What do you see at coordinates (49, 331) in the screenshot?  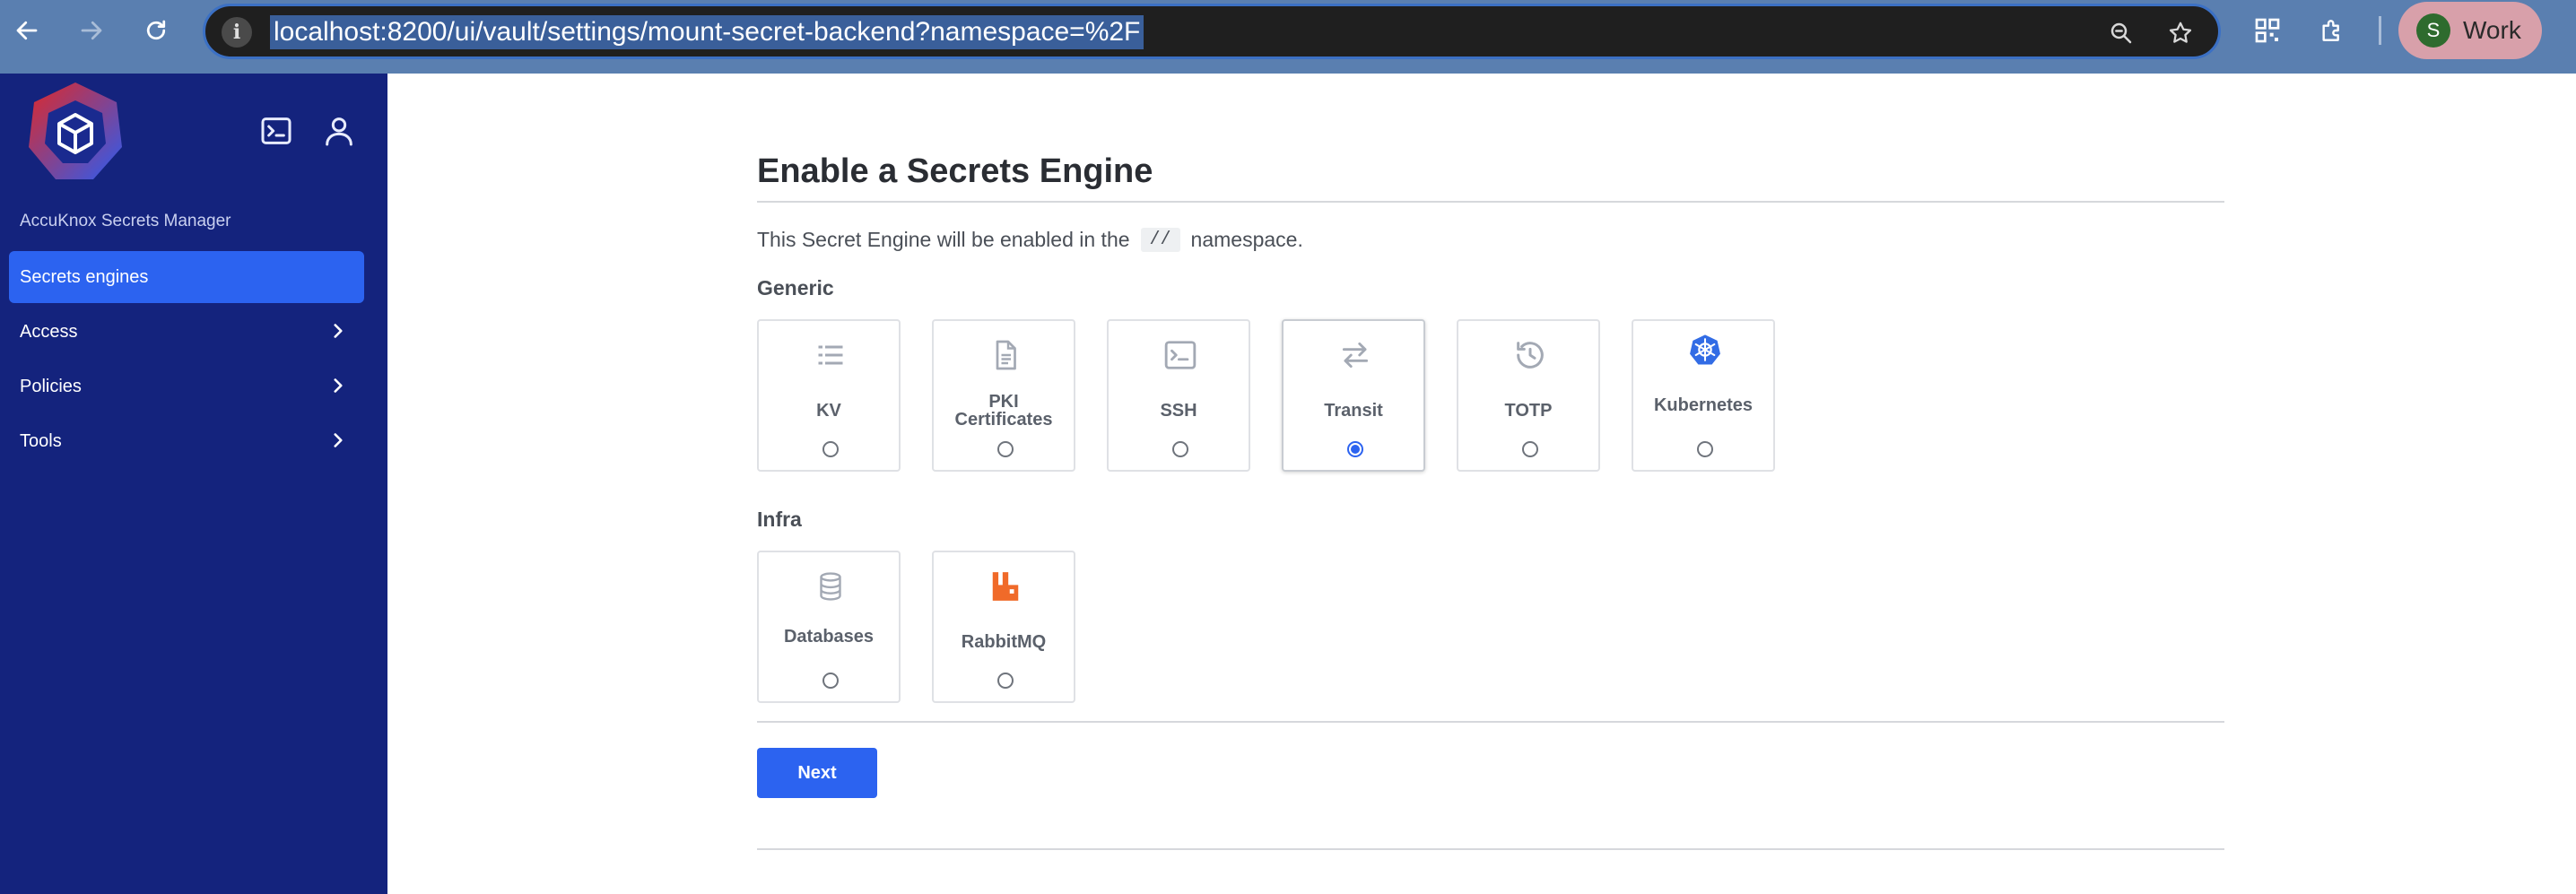 I see `sidebar-item-label: Access` at bounding box center [49, 331].